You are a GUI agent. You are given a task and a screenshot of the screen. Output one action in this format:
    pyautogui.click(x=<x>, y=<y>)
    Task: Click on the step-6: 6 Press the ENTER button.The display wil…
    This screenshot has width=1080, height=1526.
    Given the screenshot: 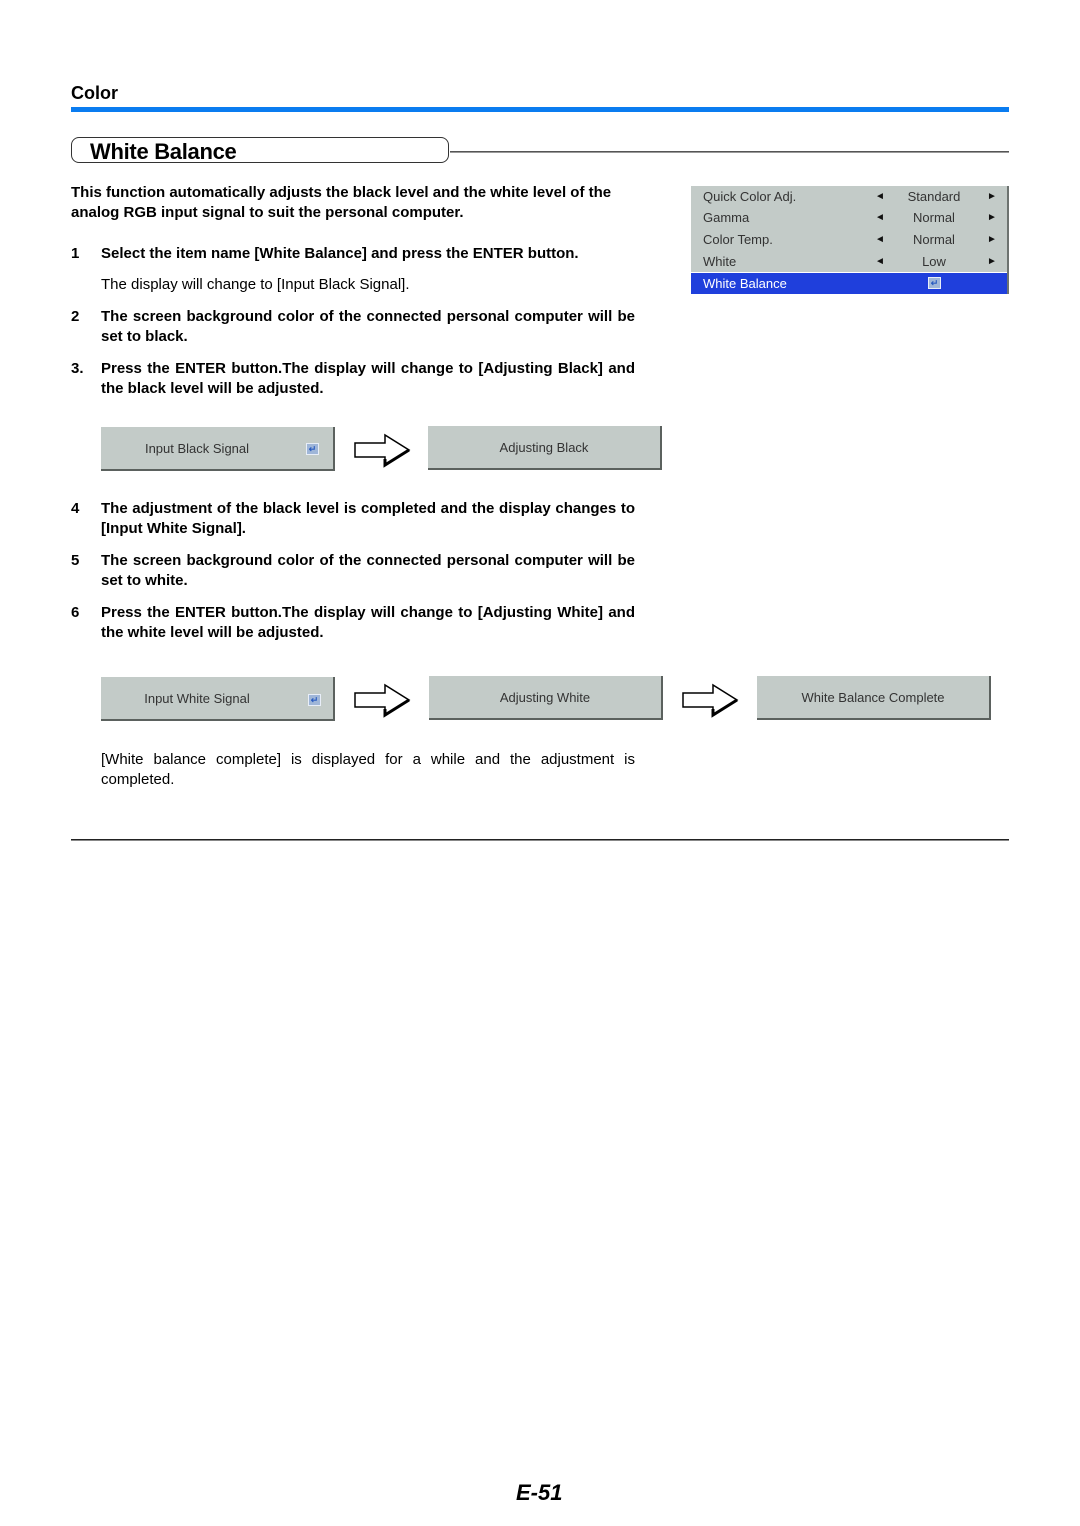 What is the action you would take?
    pyautogui.click(x=353, y=623)
    